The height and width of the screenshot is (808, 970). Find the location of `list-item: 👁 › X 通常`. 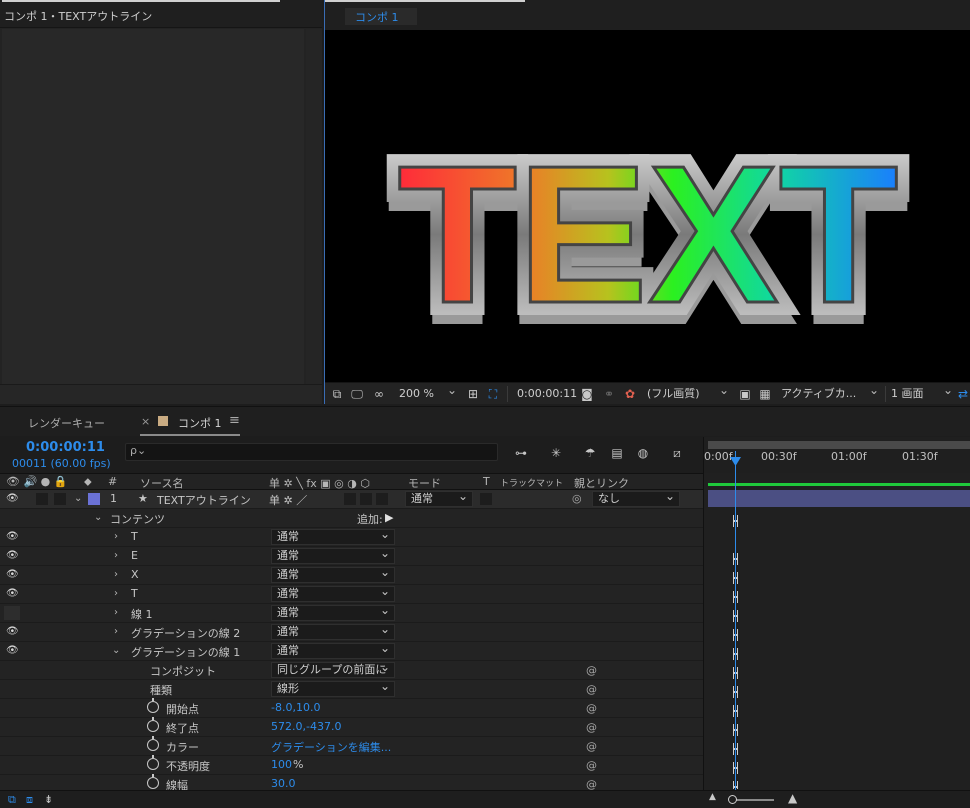

list-item: 👁 › X 通常 is located at coordinates (351, 575).